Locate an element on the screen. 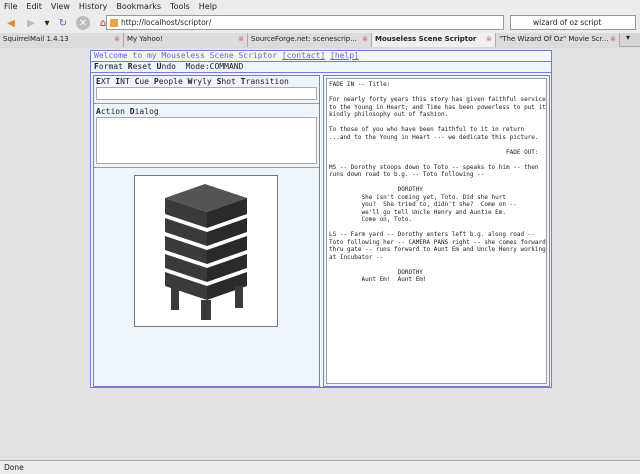  back-icon: ◀ is located at coordinates (11, 23).